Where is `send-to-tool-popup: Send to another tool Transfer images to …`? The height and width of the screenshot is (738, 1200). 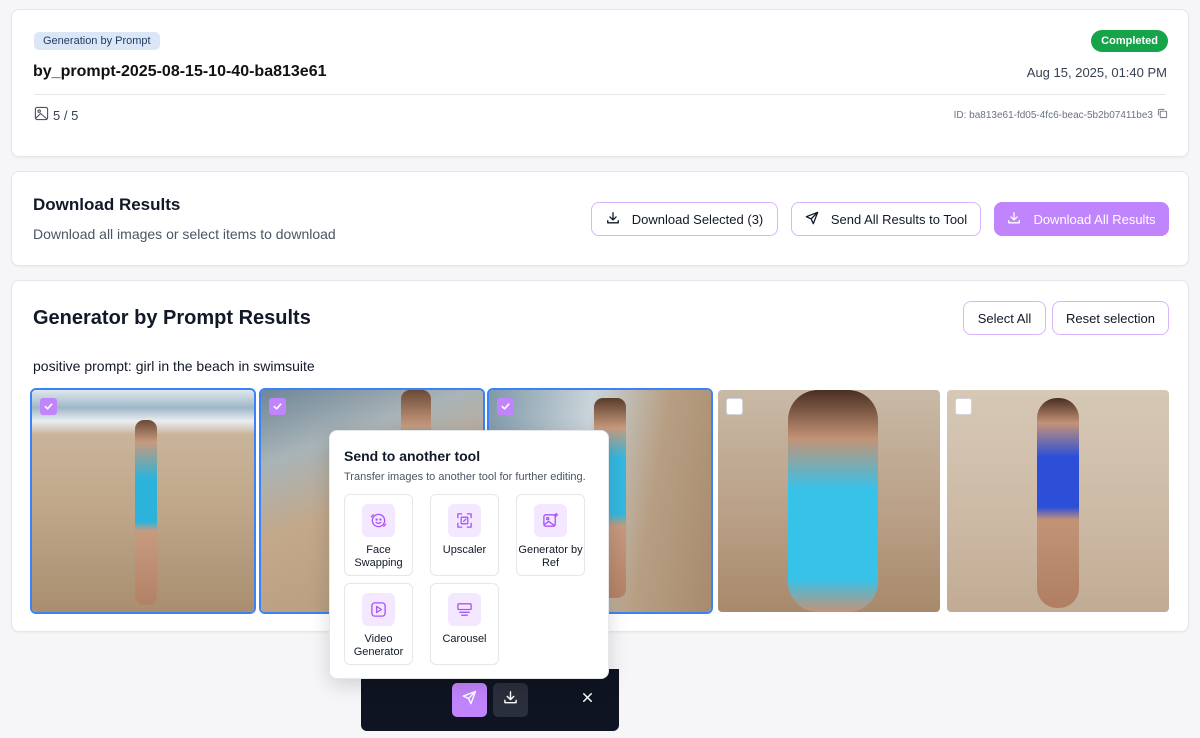
send-to-tool-popup: Send to another tool Transfer images to … is located at coordinates (469, 554).